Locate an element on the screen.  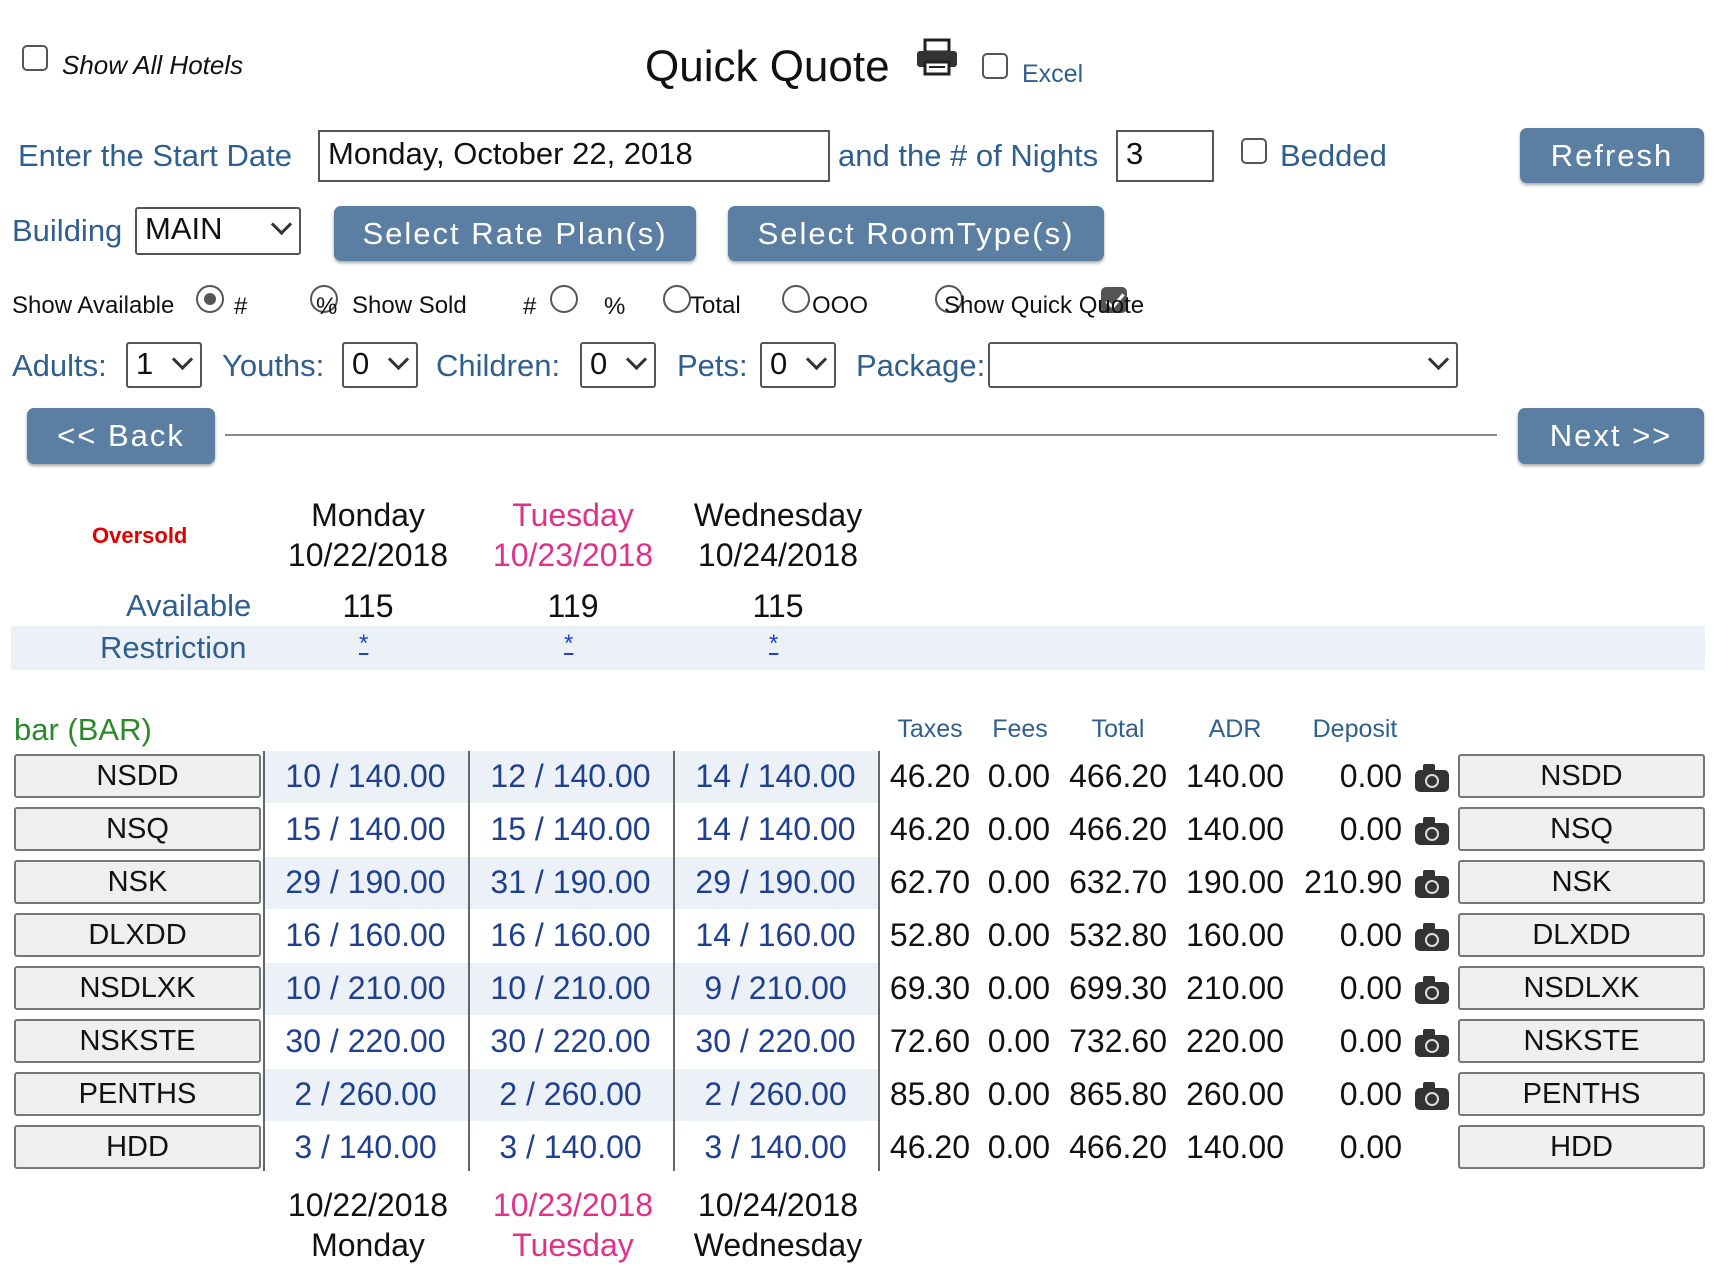
room-type-button-right: NSQ is located at coordinates (1581, 829).